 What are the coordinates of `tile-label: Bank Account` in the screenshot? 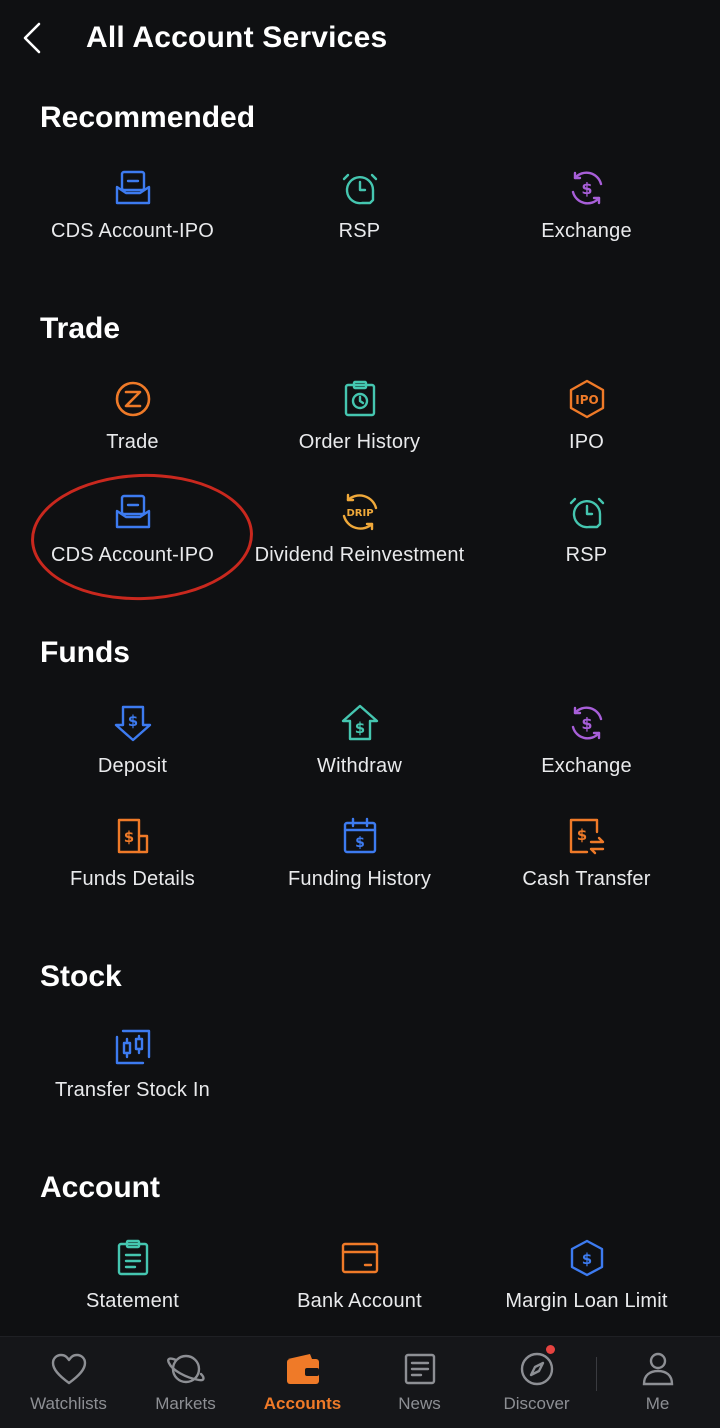 It's located at (359, 1301).